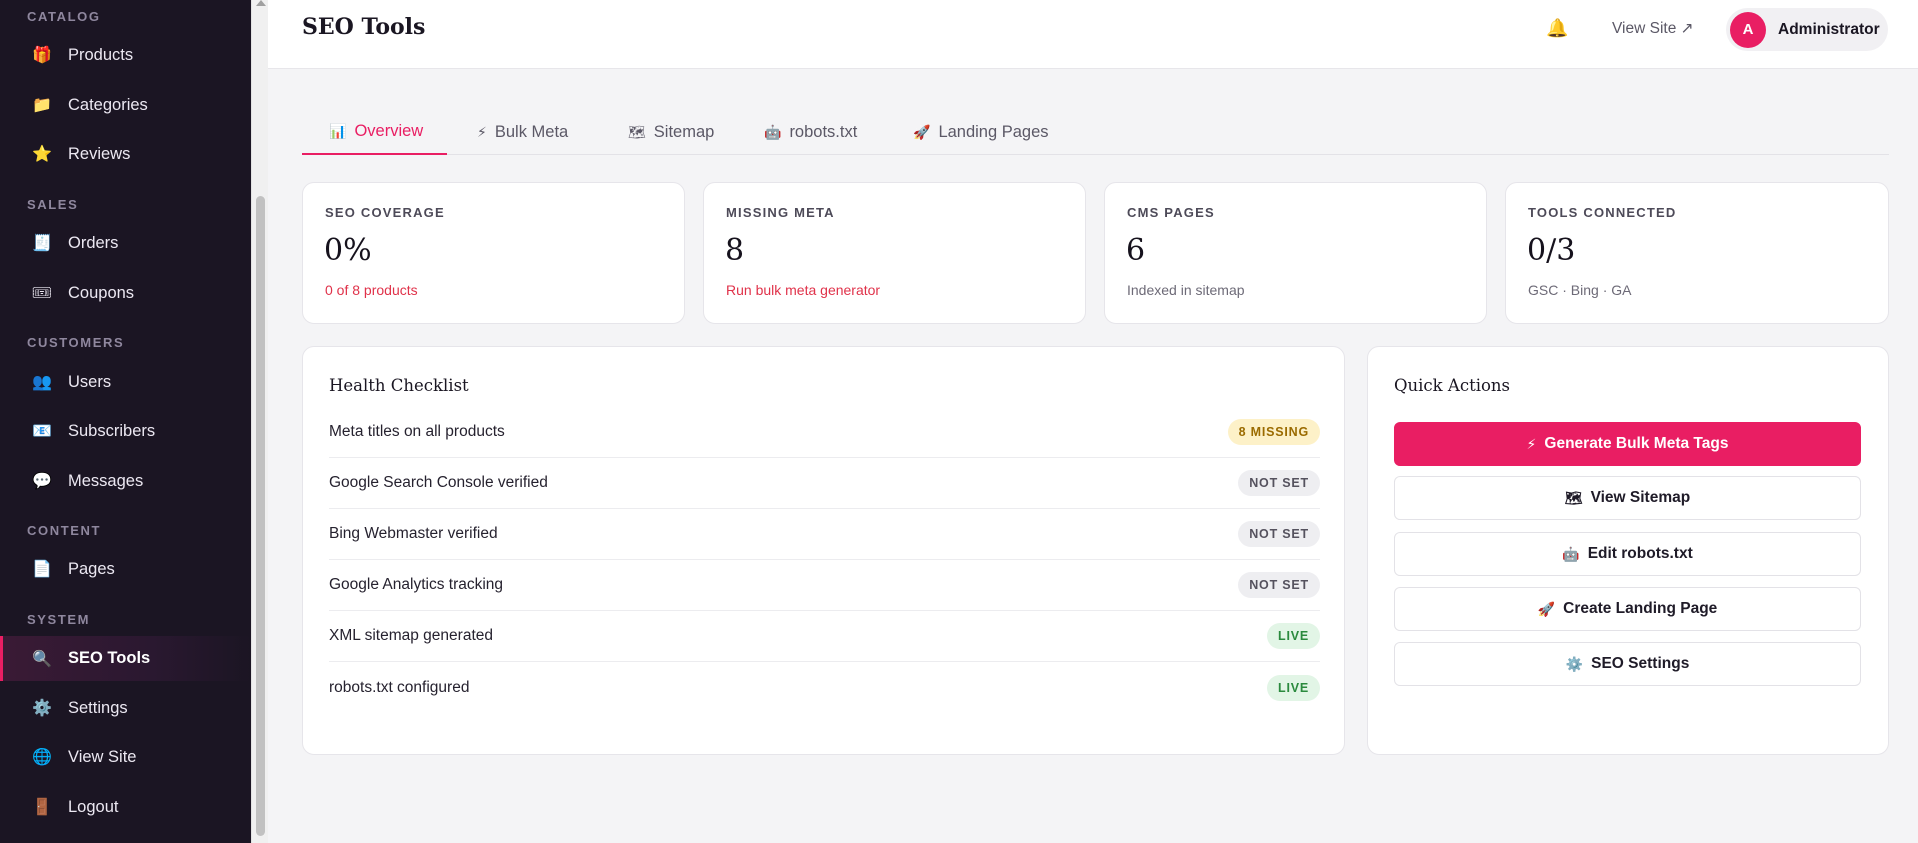 The height and width of the screenshot is (843, 1918). I want to click on sidebar-item-view-site: 🌐 View Site, so click(125, 757).